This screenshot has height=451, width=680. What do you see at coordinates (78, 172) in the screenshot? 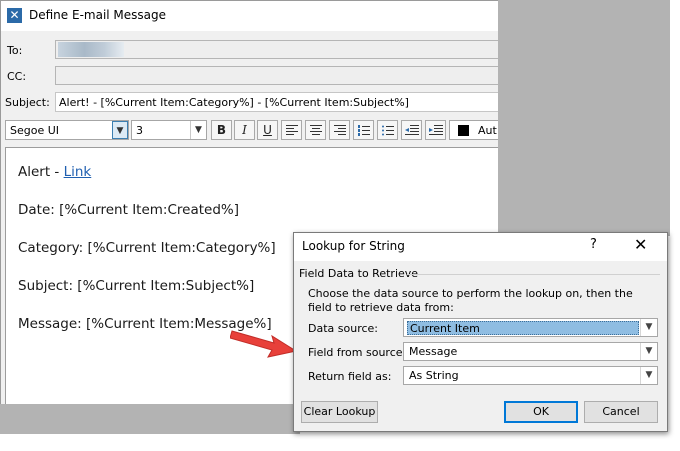
I see `alert-link: Link` at bounding box center [78, 172].